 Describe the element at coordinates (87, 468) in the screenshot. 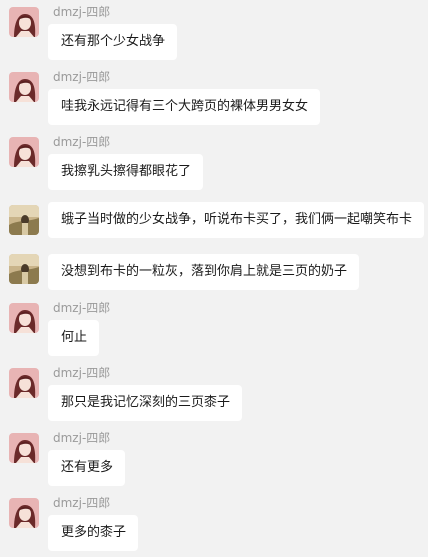

I see `message-bubble: 还有更多` at that location.